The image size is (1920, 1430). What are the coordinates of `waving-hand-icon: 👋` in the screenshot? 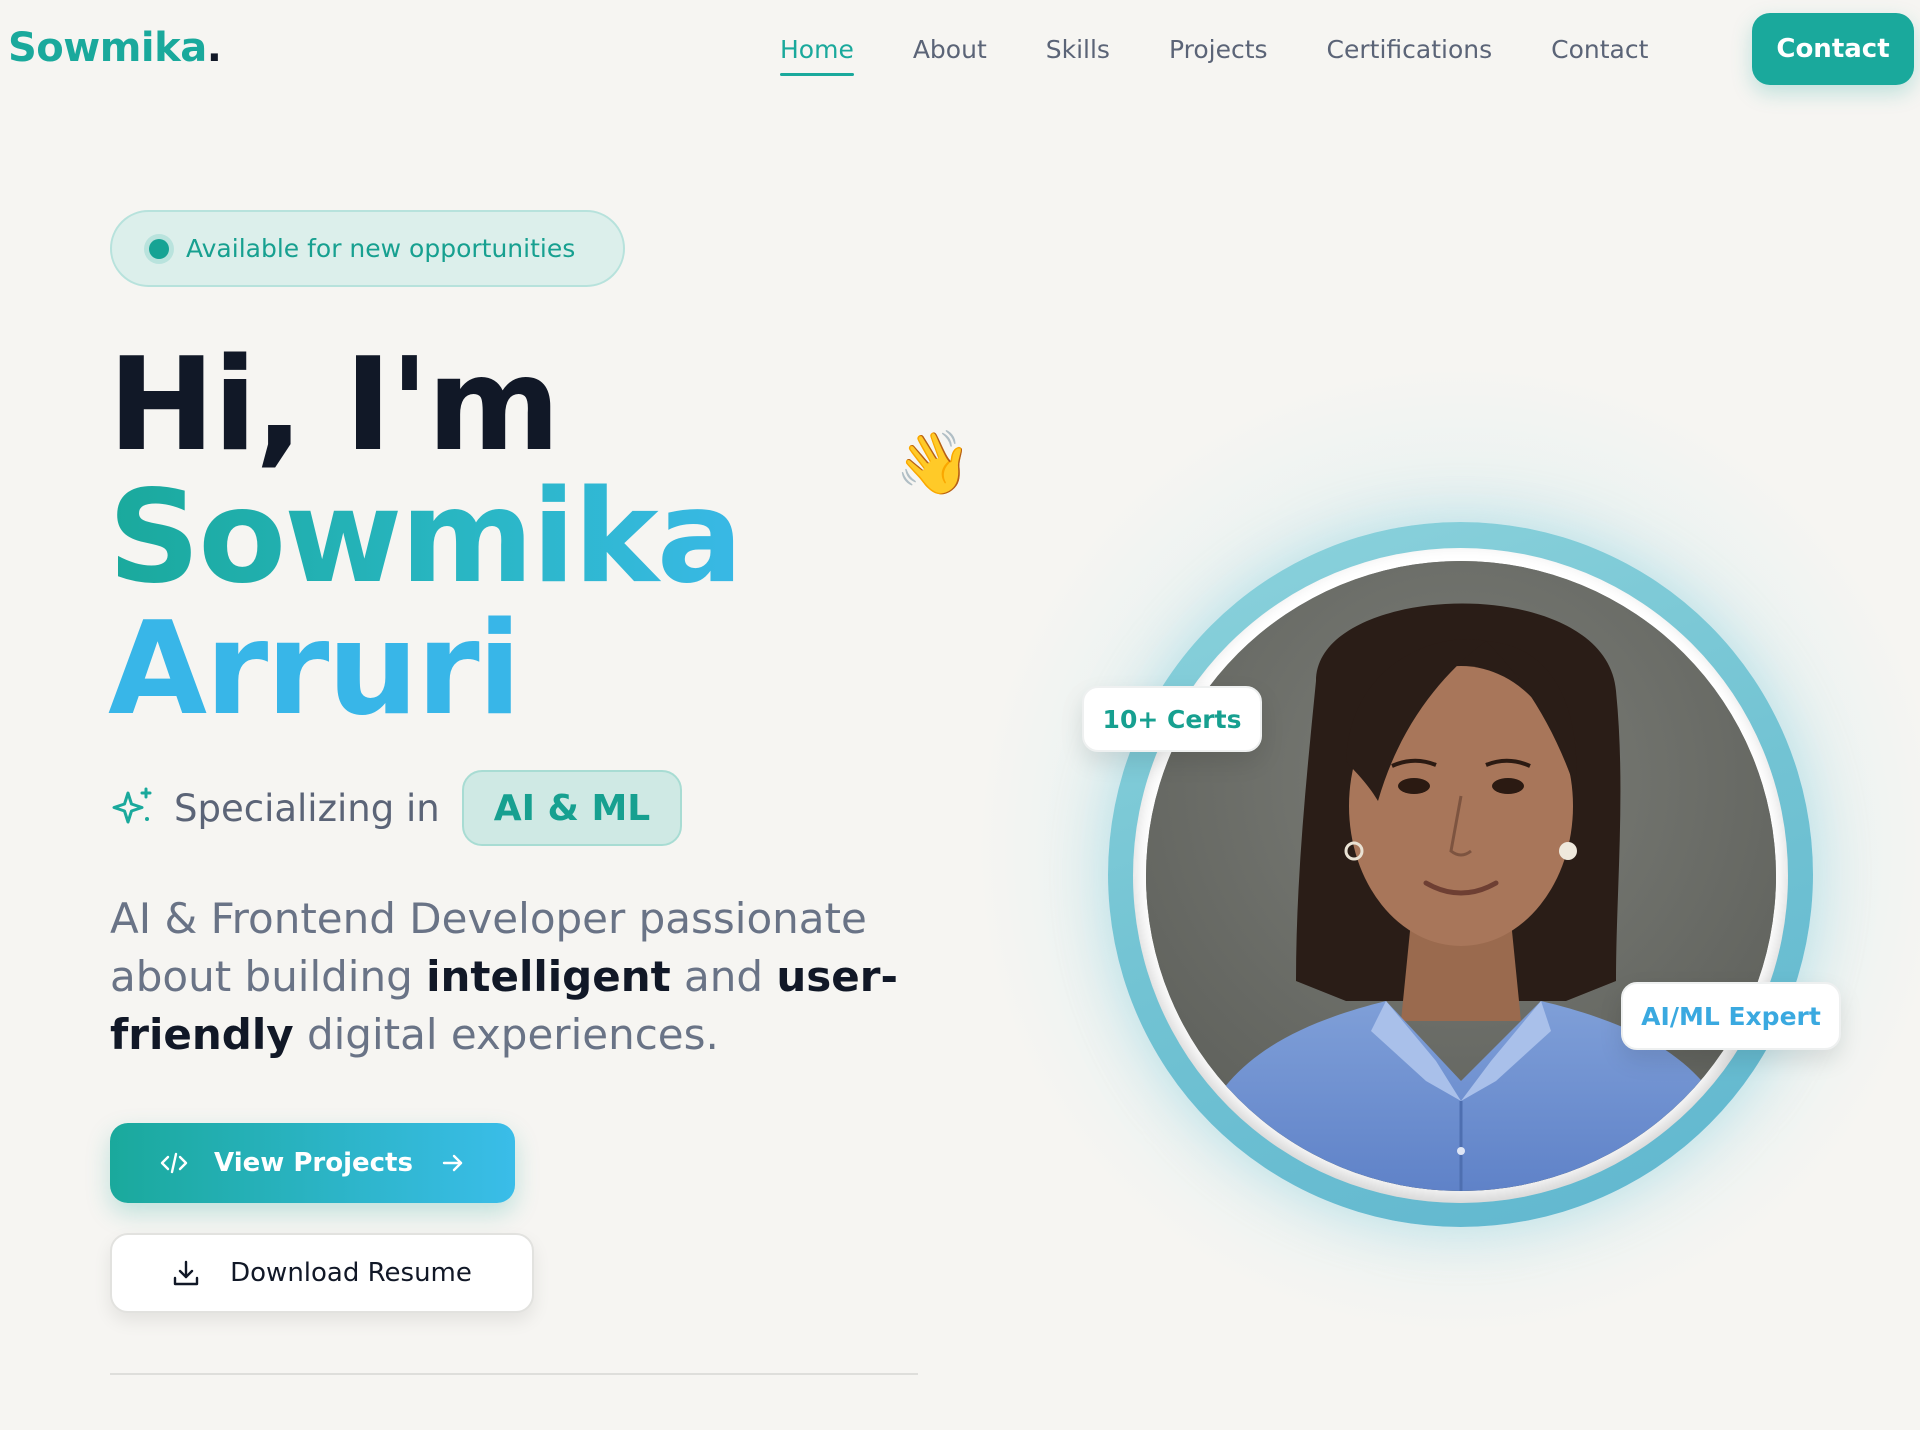 It's located at (934, 462).